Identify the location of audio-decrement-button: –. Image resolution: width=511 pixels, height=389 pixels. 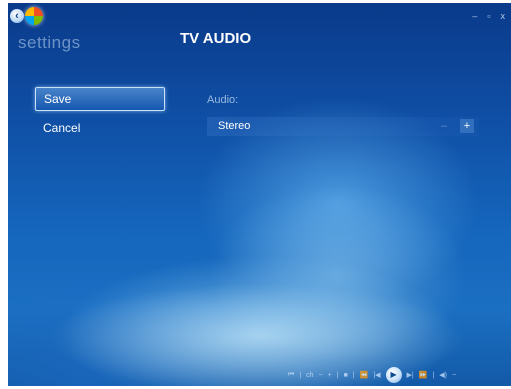
(444, 126).